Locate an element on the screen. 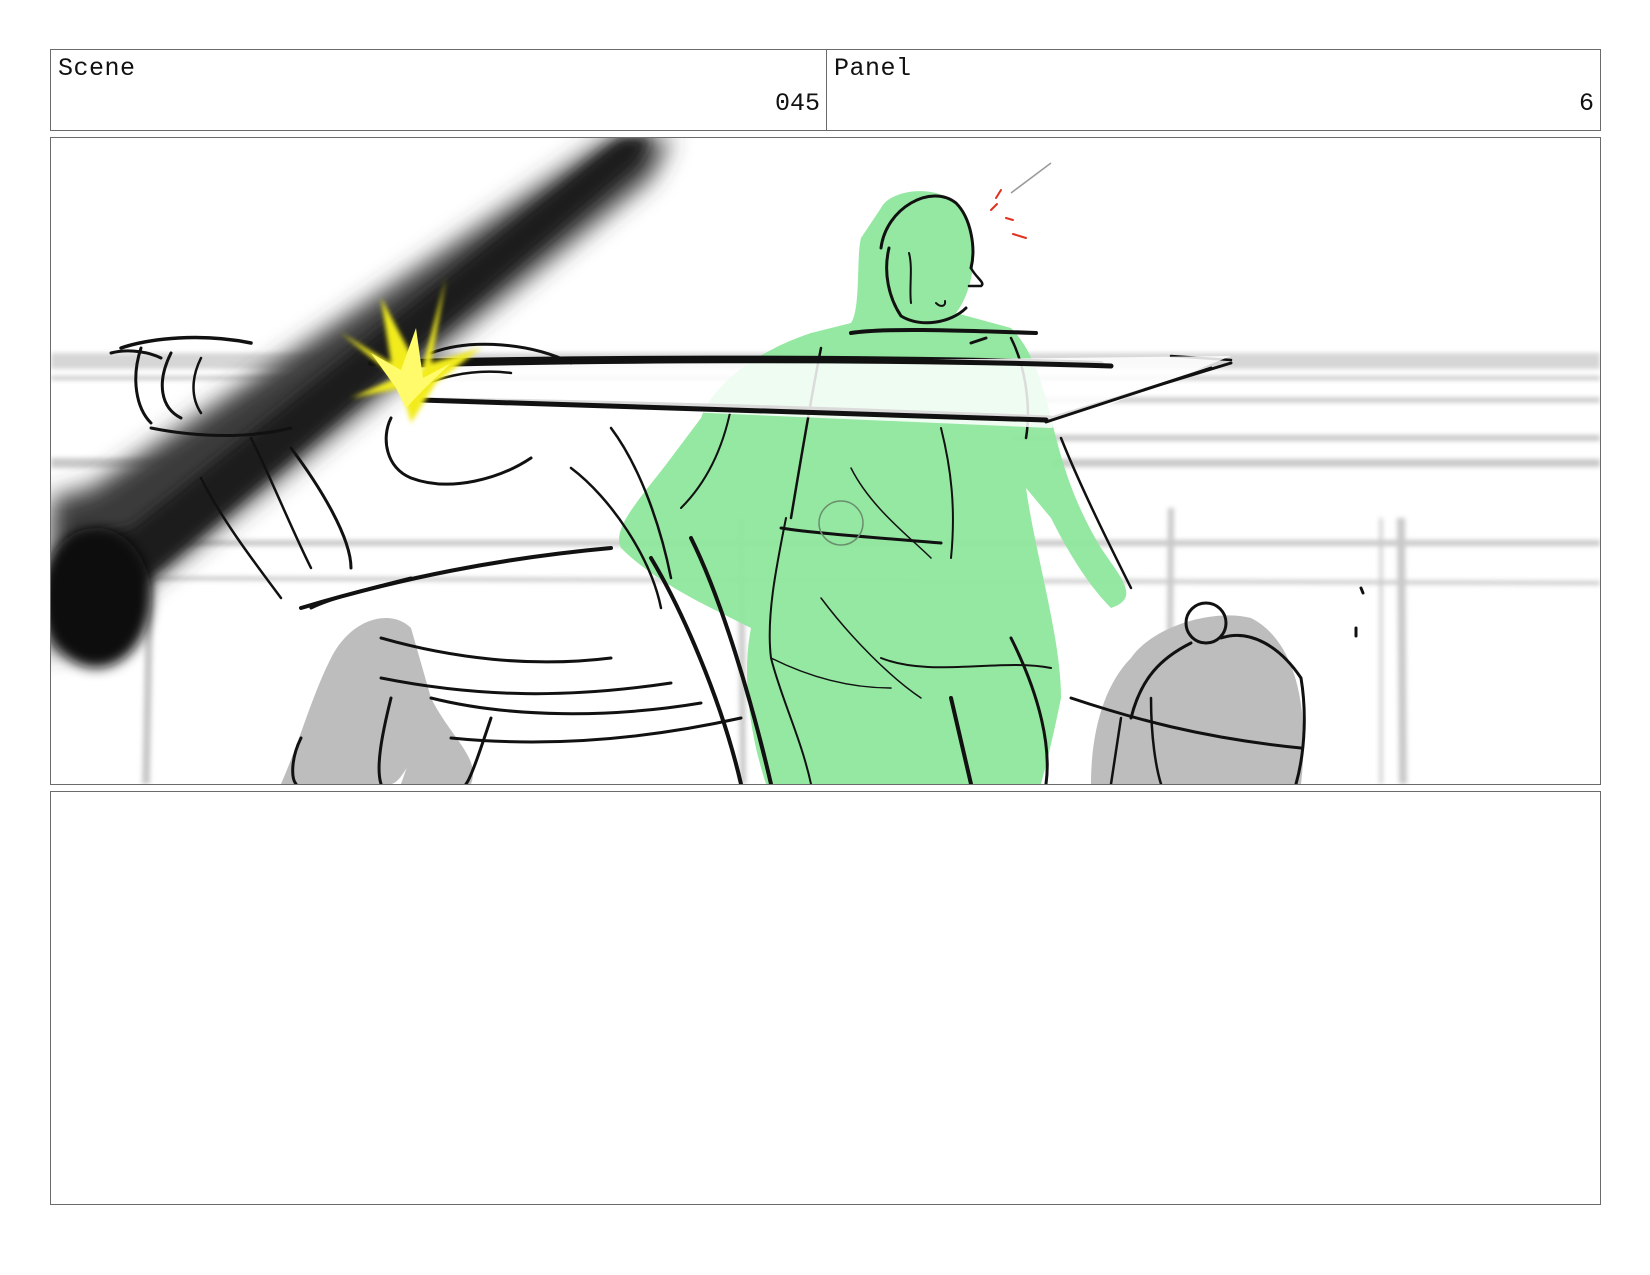 This screenshot has height=1275, width=1650. scene-number: 045 is located at coordinates (797, 103).